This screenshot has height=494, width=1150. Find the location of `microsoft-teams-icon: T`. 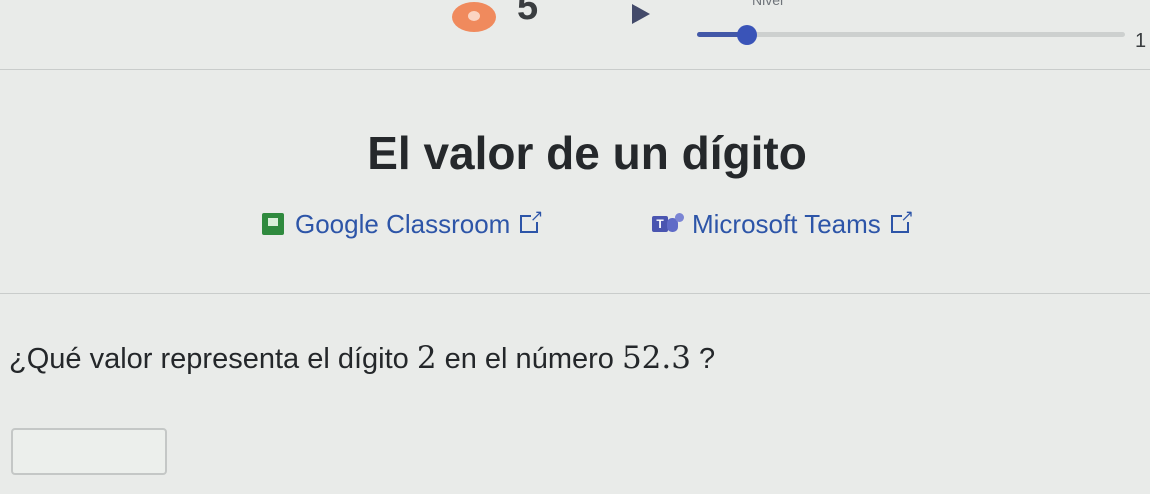

microsoft-teams-icon: T is located at coordinates (668, 224).